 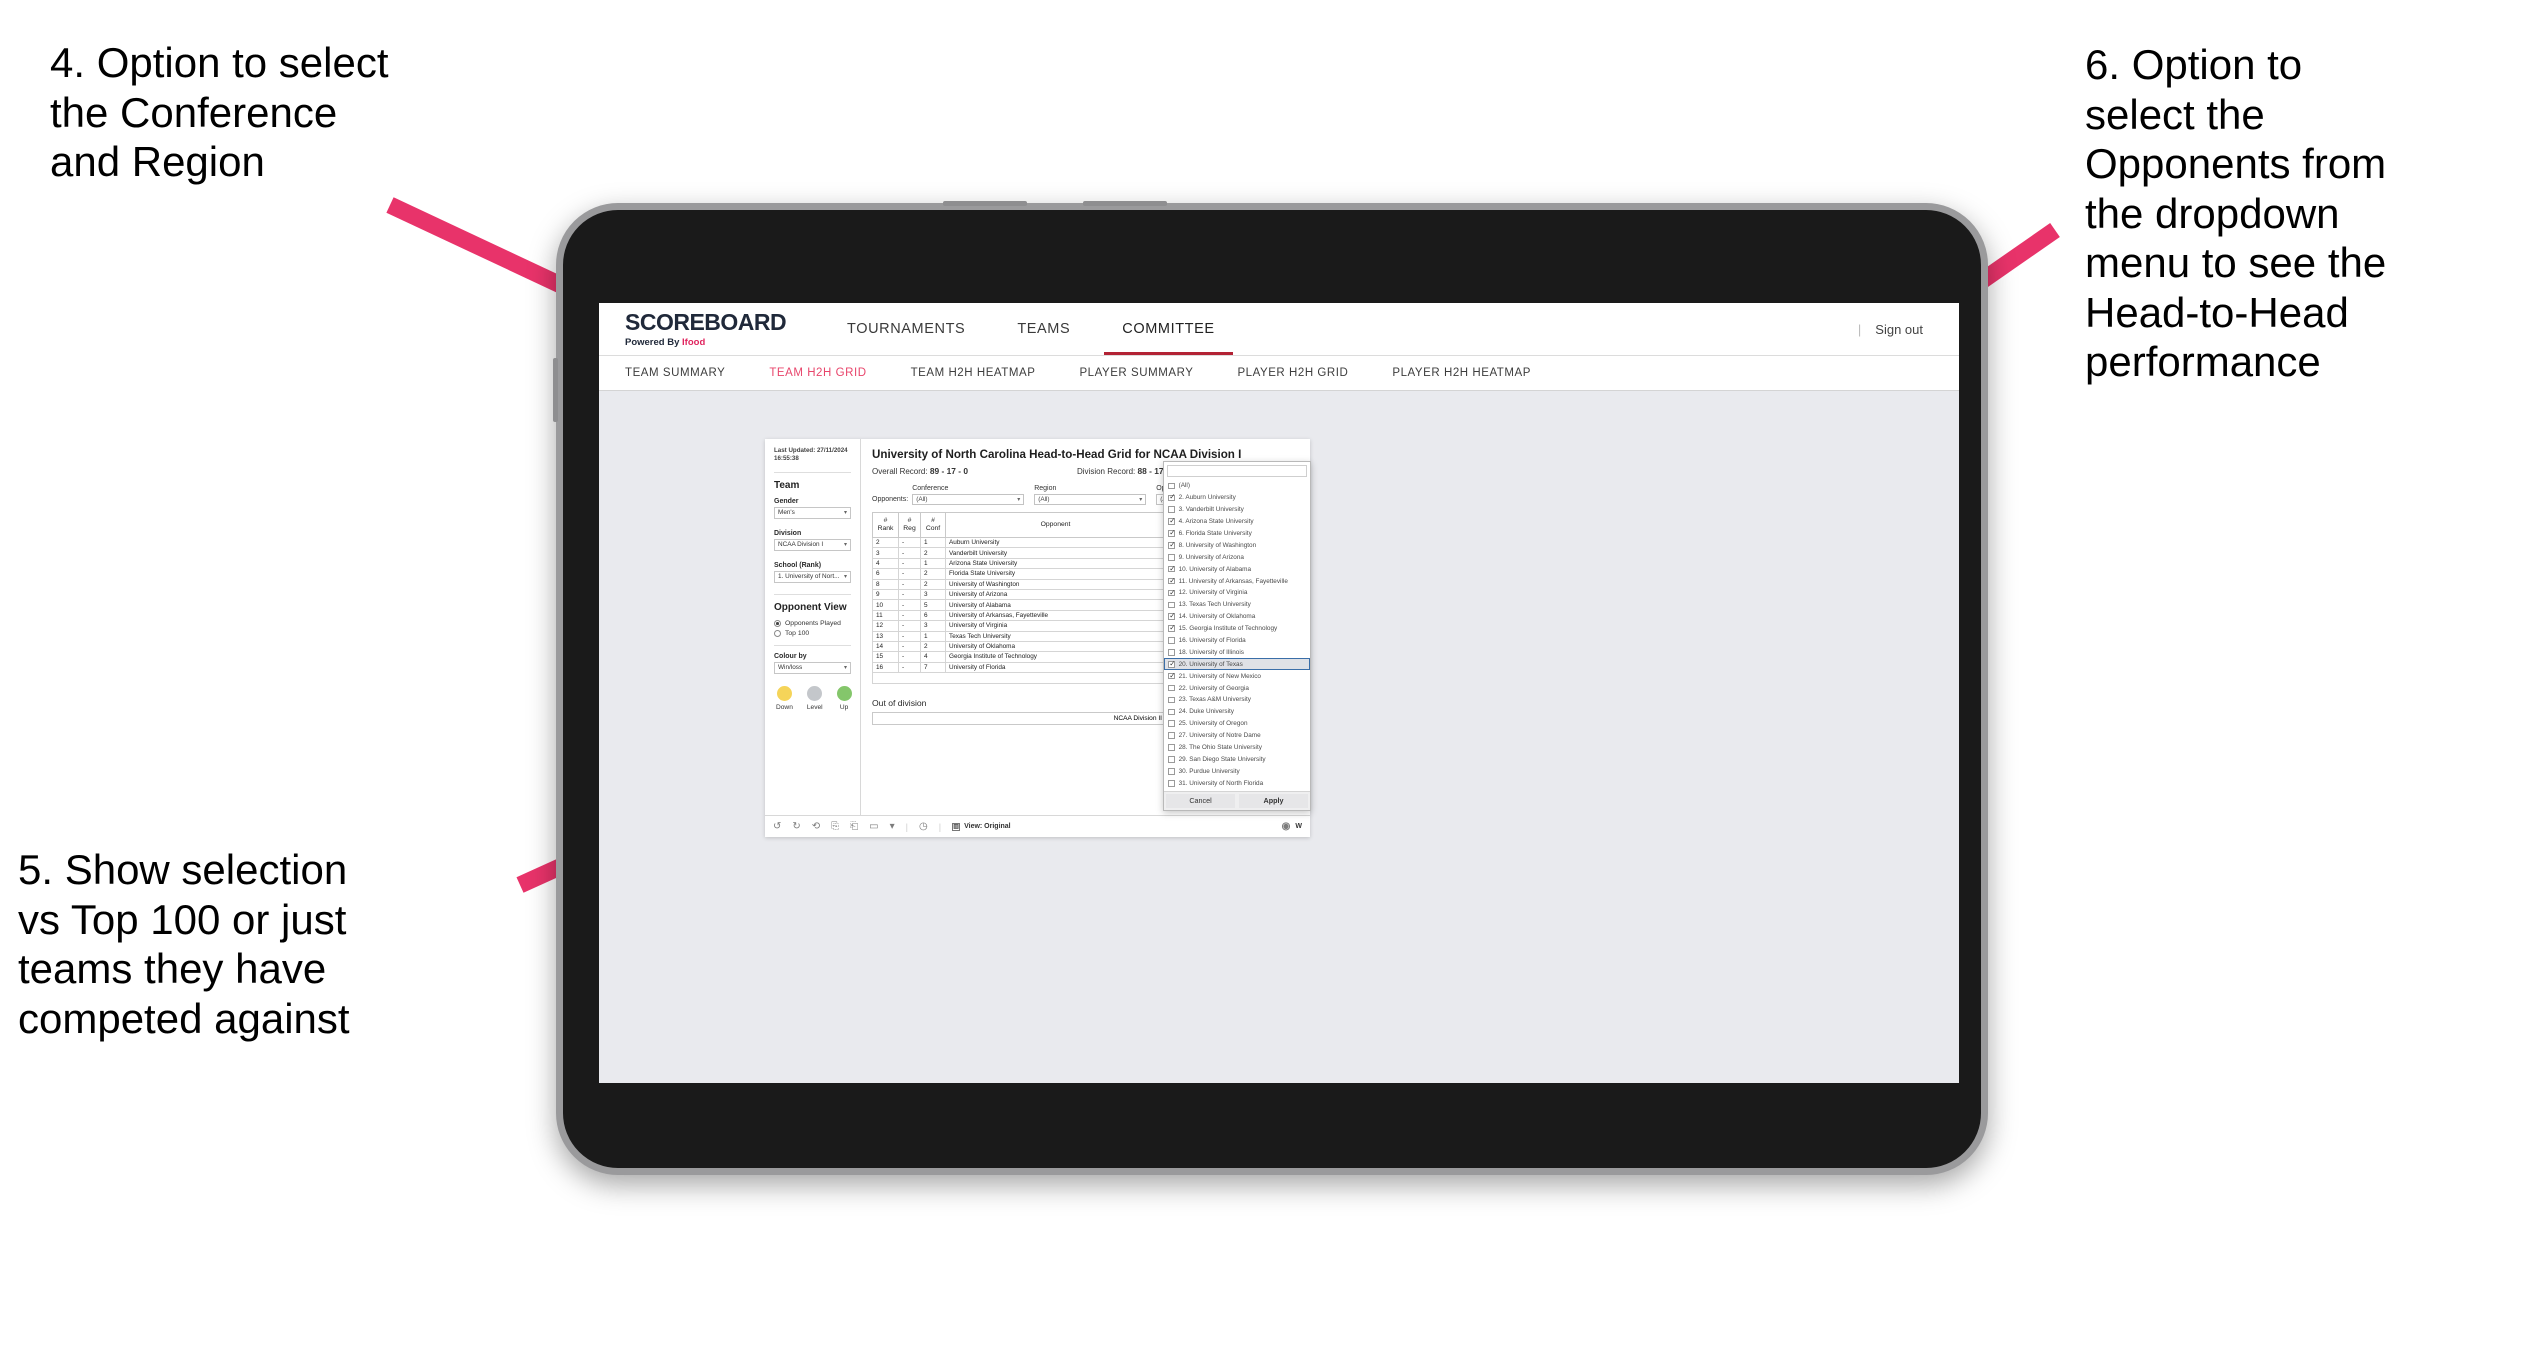 I want to click on tab-team-summary: TEAM SUMMARY, so click(x=673, y=373).